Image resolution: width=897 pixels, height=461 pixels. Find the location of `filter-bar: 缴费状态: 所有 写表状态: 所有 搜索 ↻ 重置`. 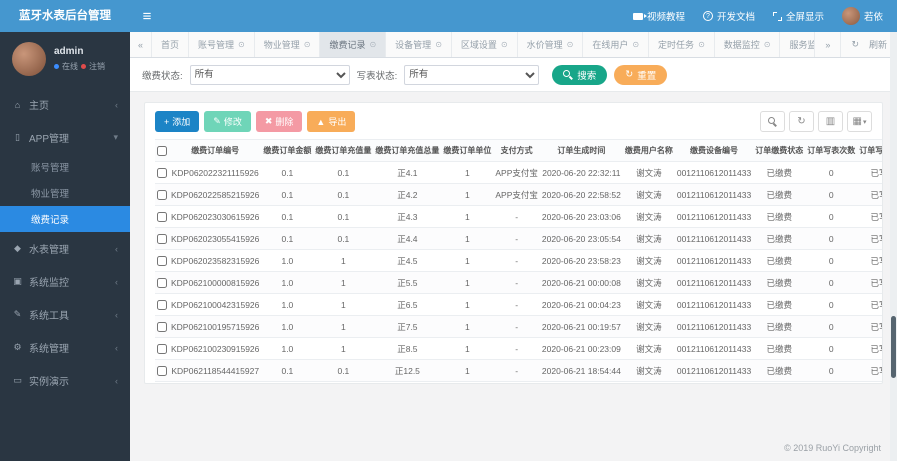

filter-bar: 缴费状态: 所有 写表状态: 所有 搜索 ↻ 重置 is located at coordinates (513, 75).